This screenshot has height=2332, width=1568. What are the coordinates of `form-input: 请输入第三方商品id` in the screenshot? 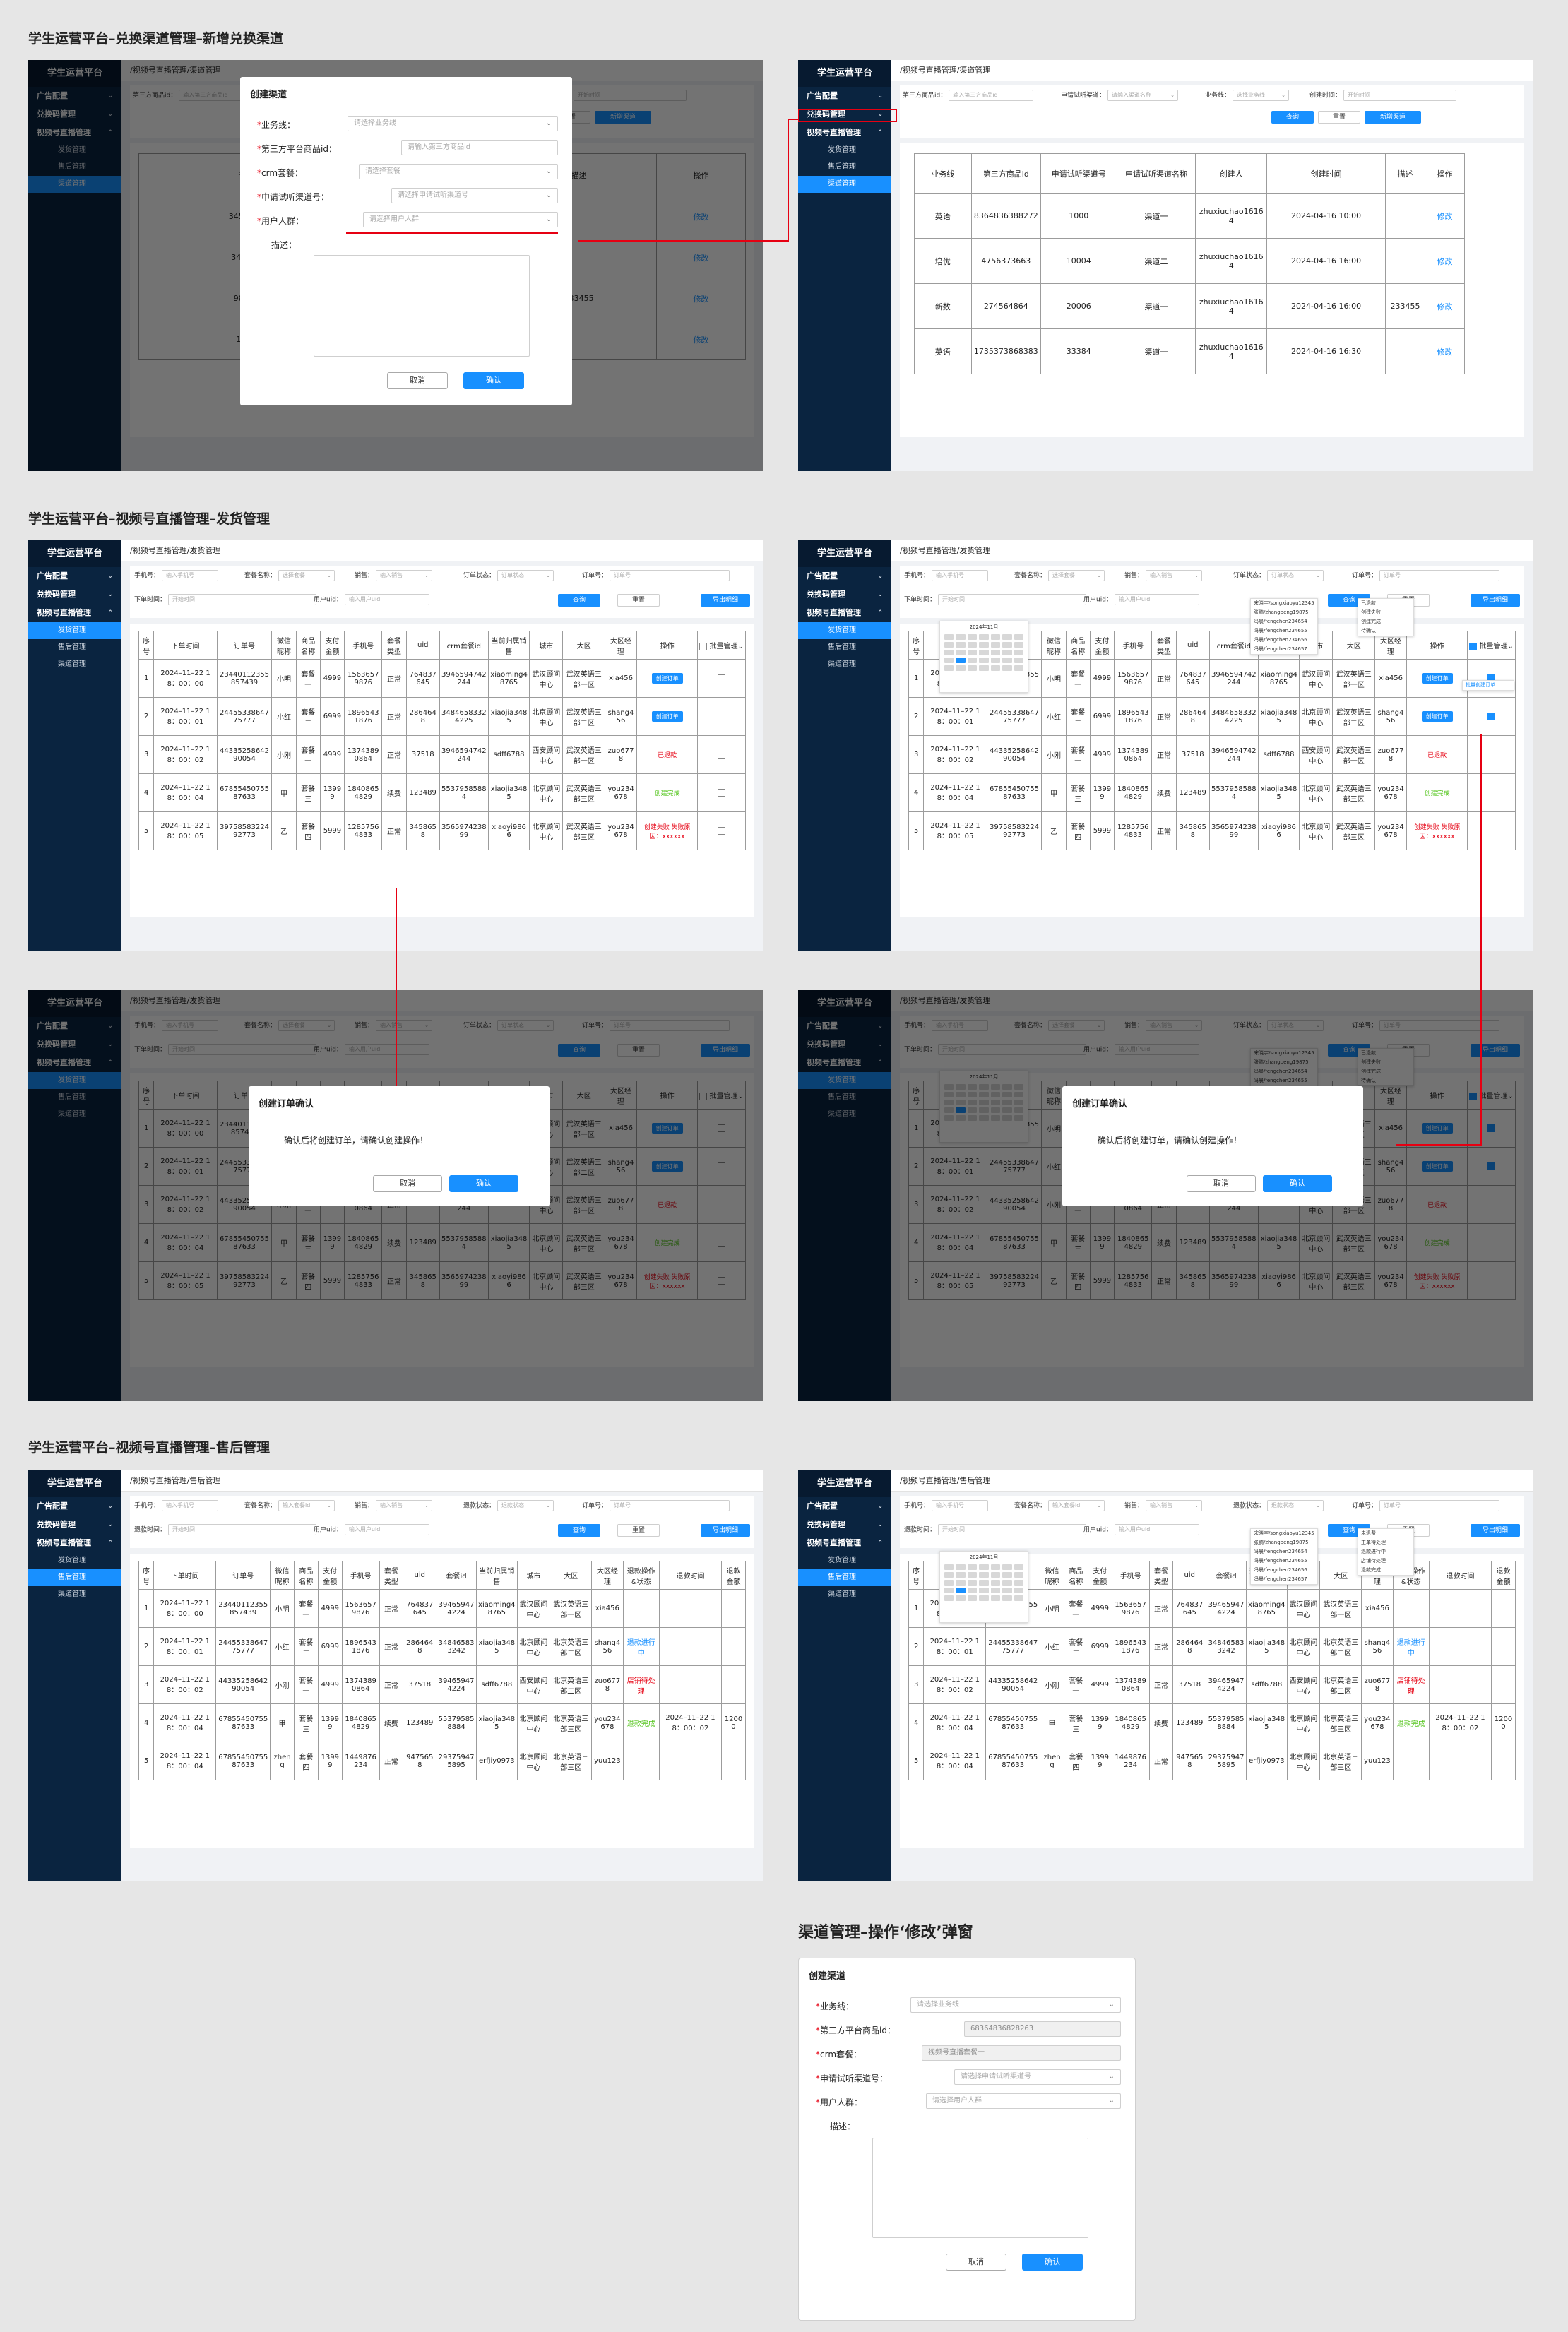 It's located at (479, 147).